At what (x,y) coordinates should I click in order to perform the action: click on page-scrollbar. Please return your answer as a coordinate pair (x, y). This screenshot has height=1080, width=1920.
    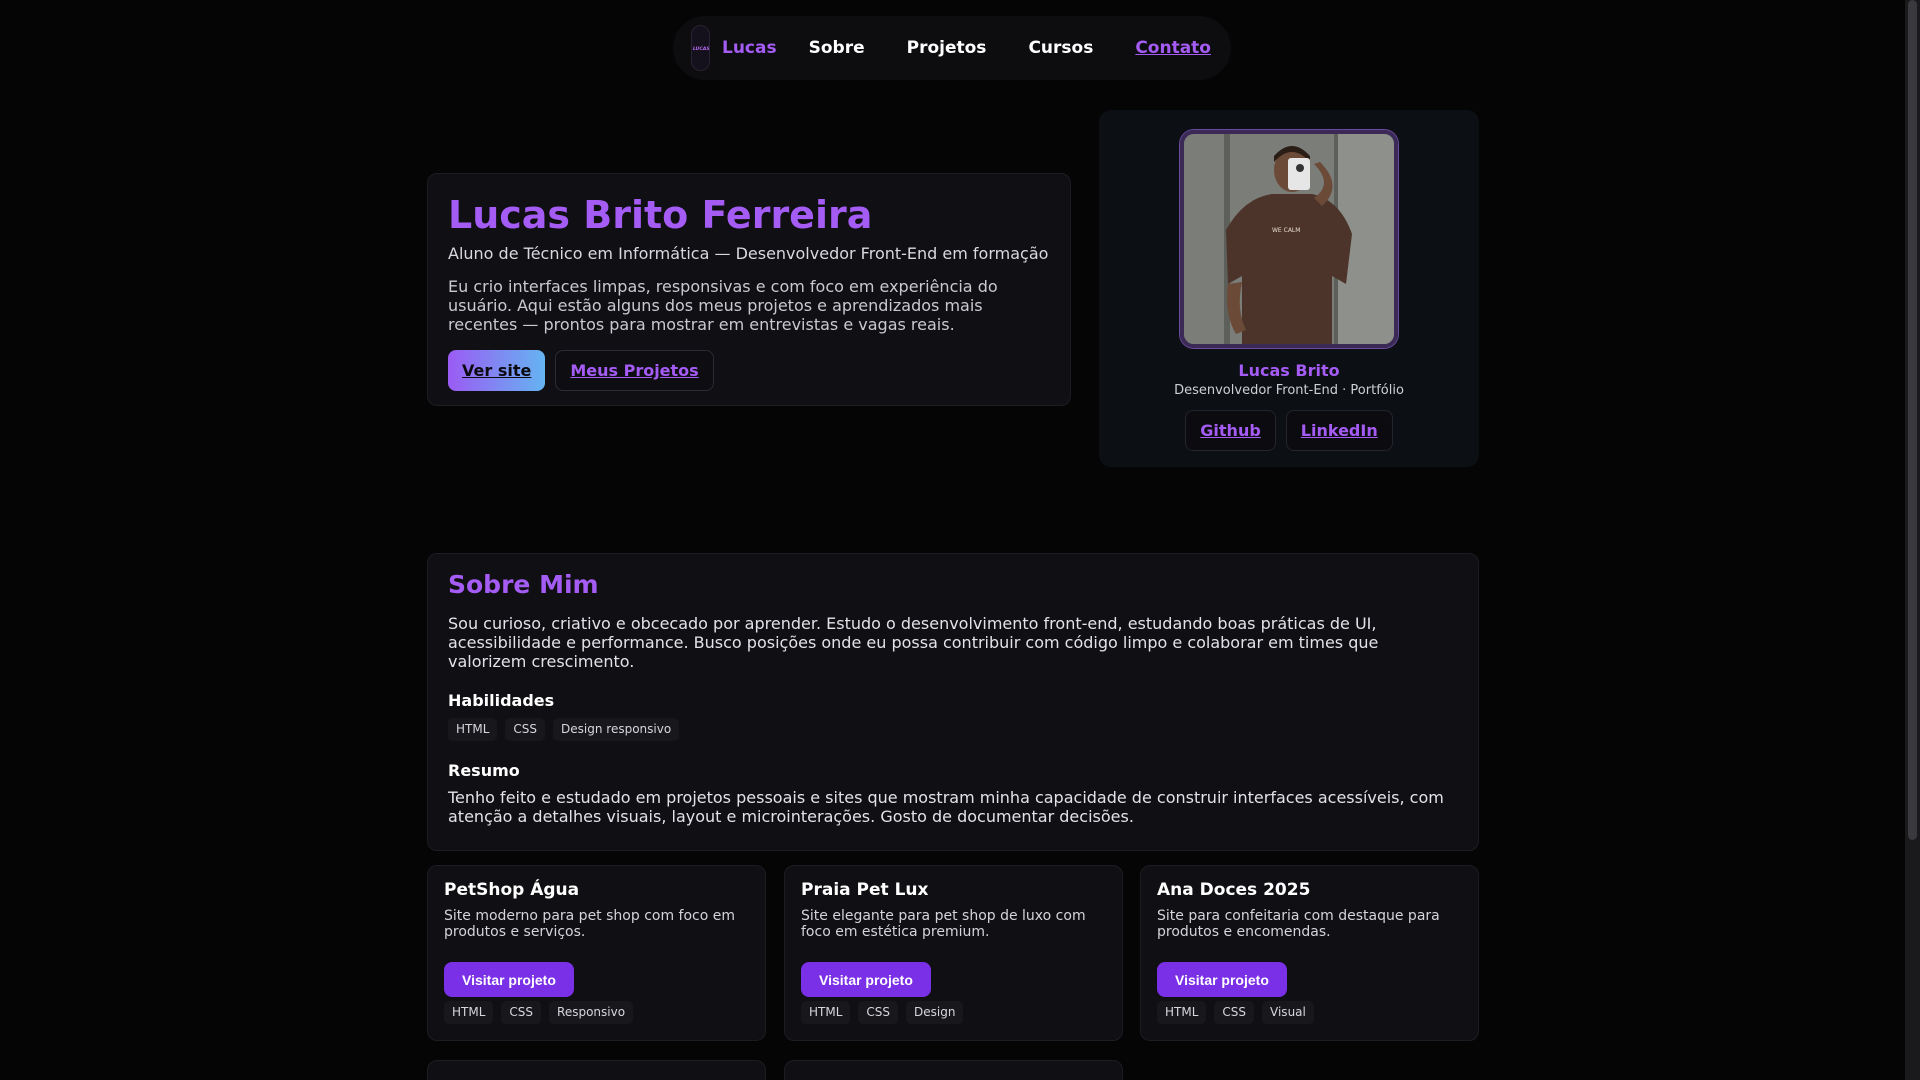
    Looking at the image, I should click on (1912, 540).